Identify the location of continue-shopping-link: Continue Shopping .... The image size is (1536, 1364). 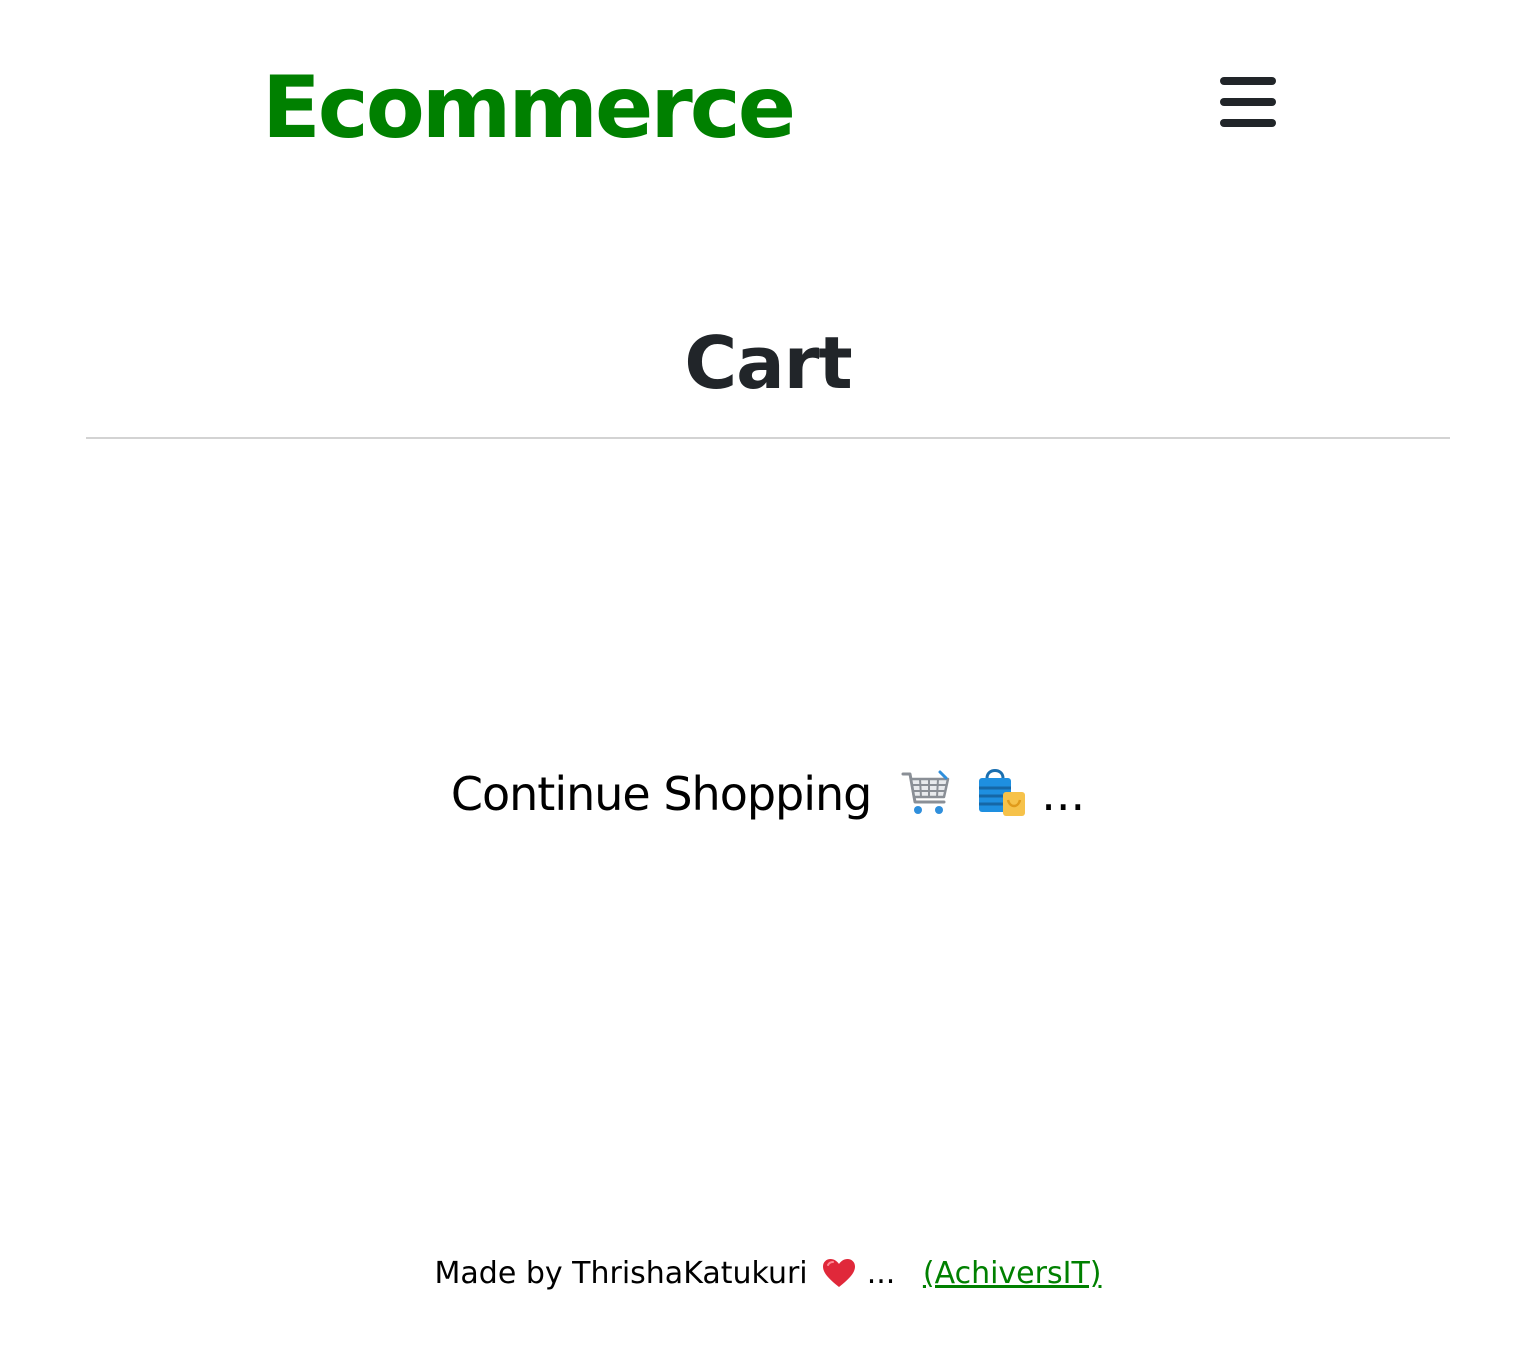
(768, 794).